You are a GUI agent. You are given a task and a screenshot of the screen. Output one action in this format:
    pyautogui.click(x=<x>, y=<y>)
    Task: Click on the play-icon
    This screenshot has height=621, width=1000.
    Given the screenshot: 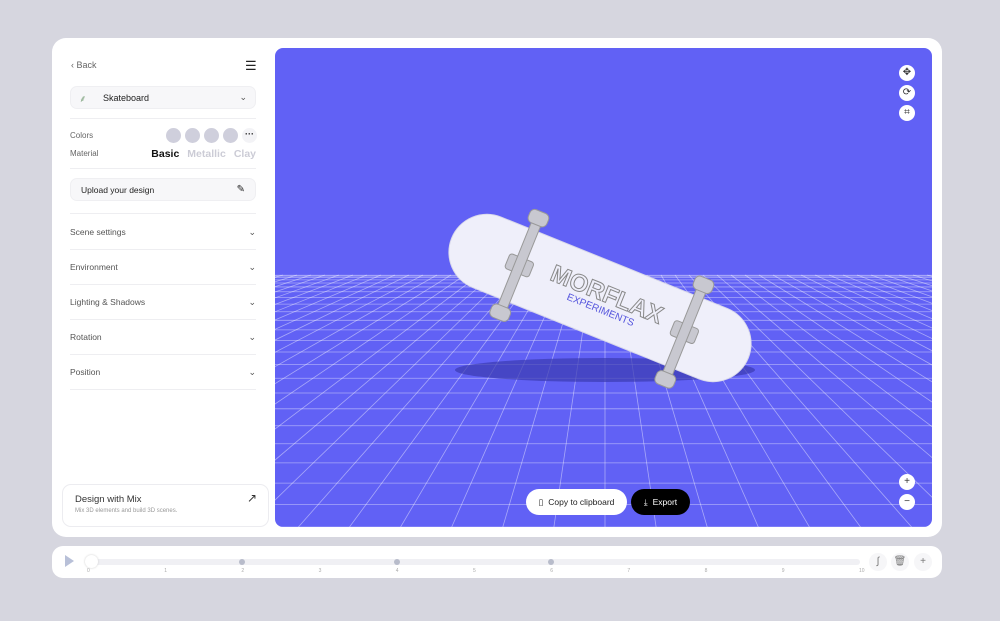 What is the action you would take?
    pyautogui.click(x=69, y=561)
    